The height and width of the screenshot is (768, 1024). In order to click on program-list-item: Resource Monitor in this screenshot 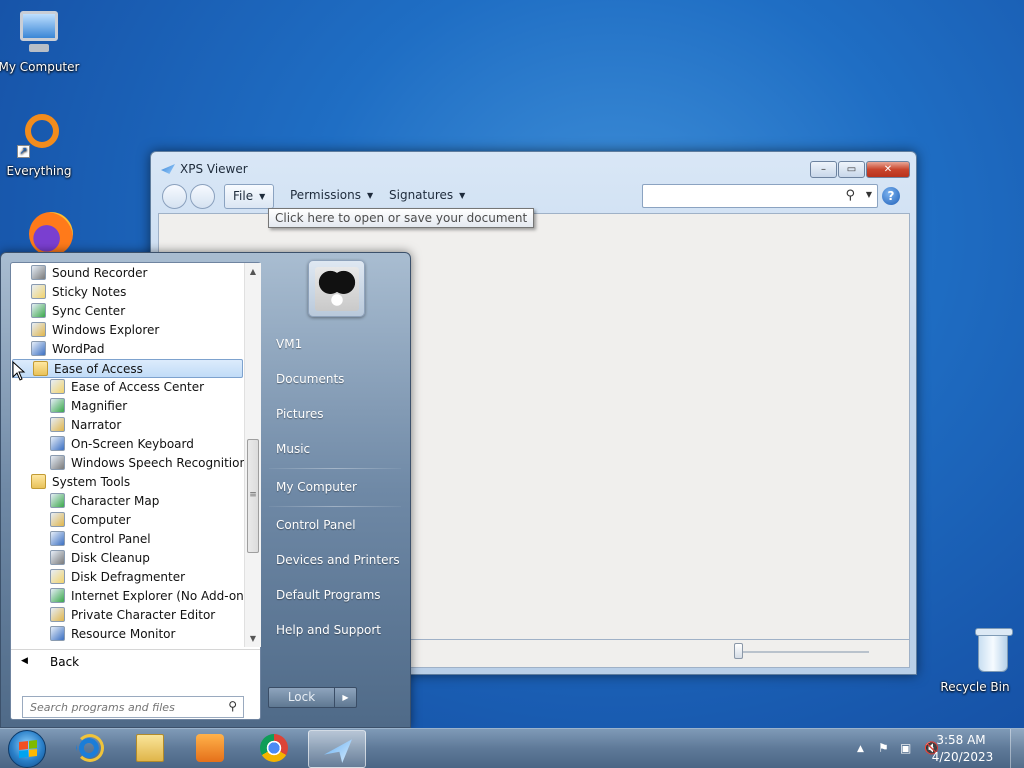, I will do `click(126, 634)`.